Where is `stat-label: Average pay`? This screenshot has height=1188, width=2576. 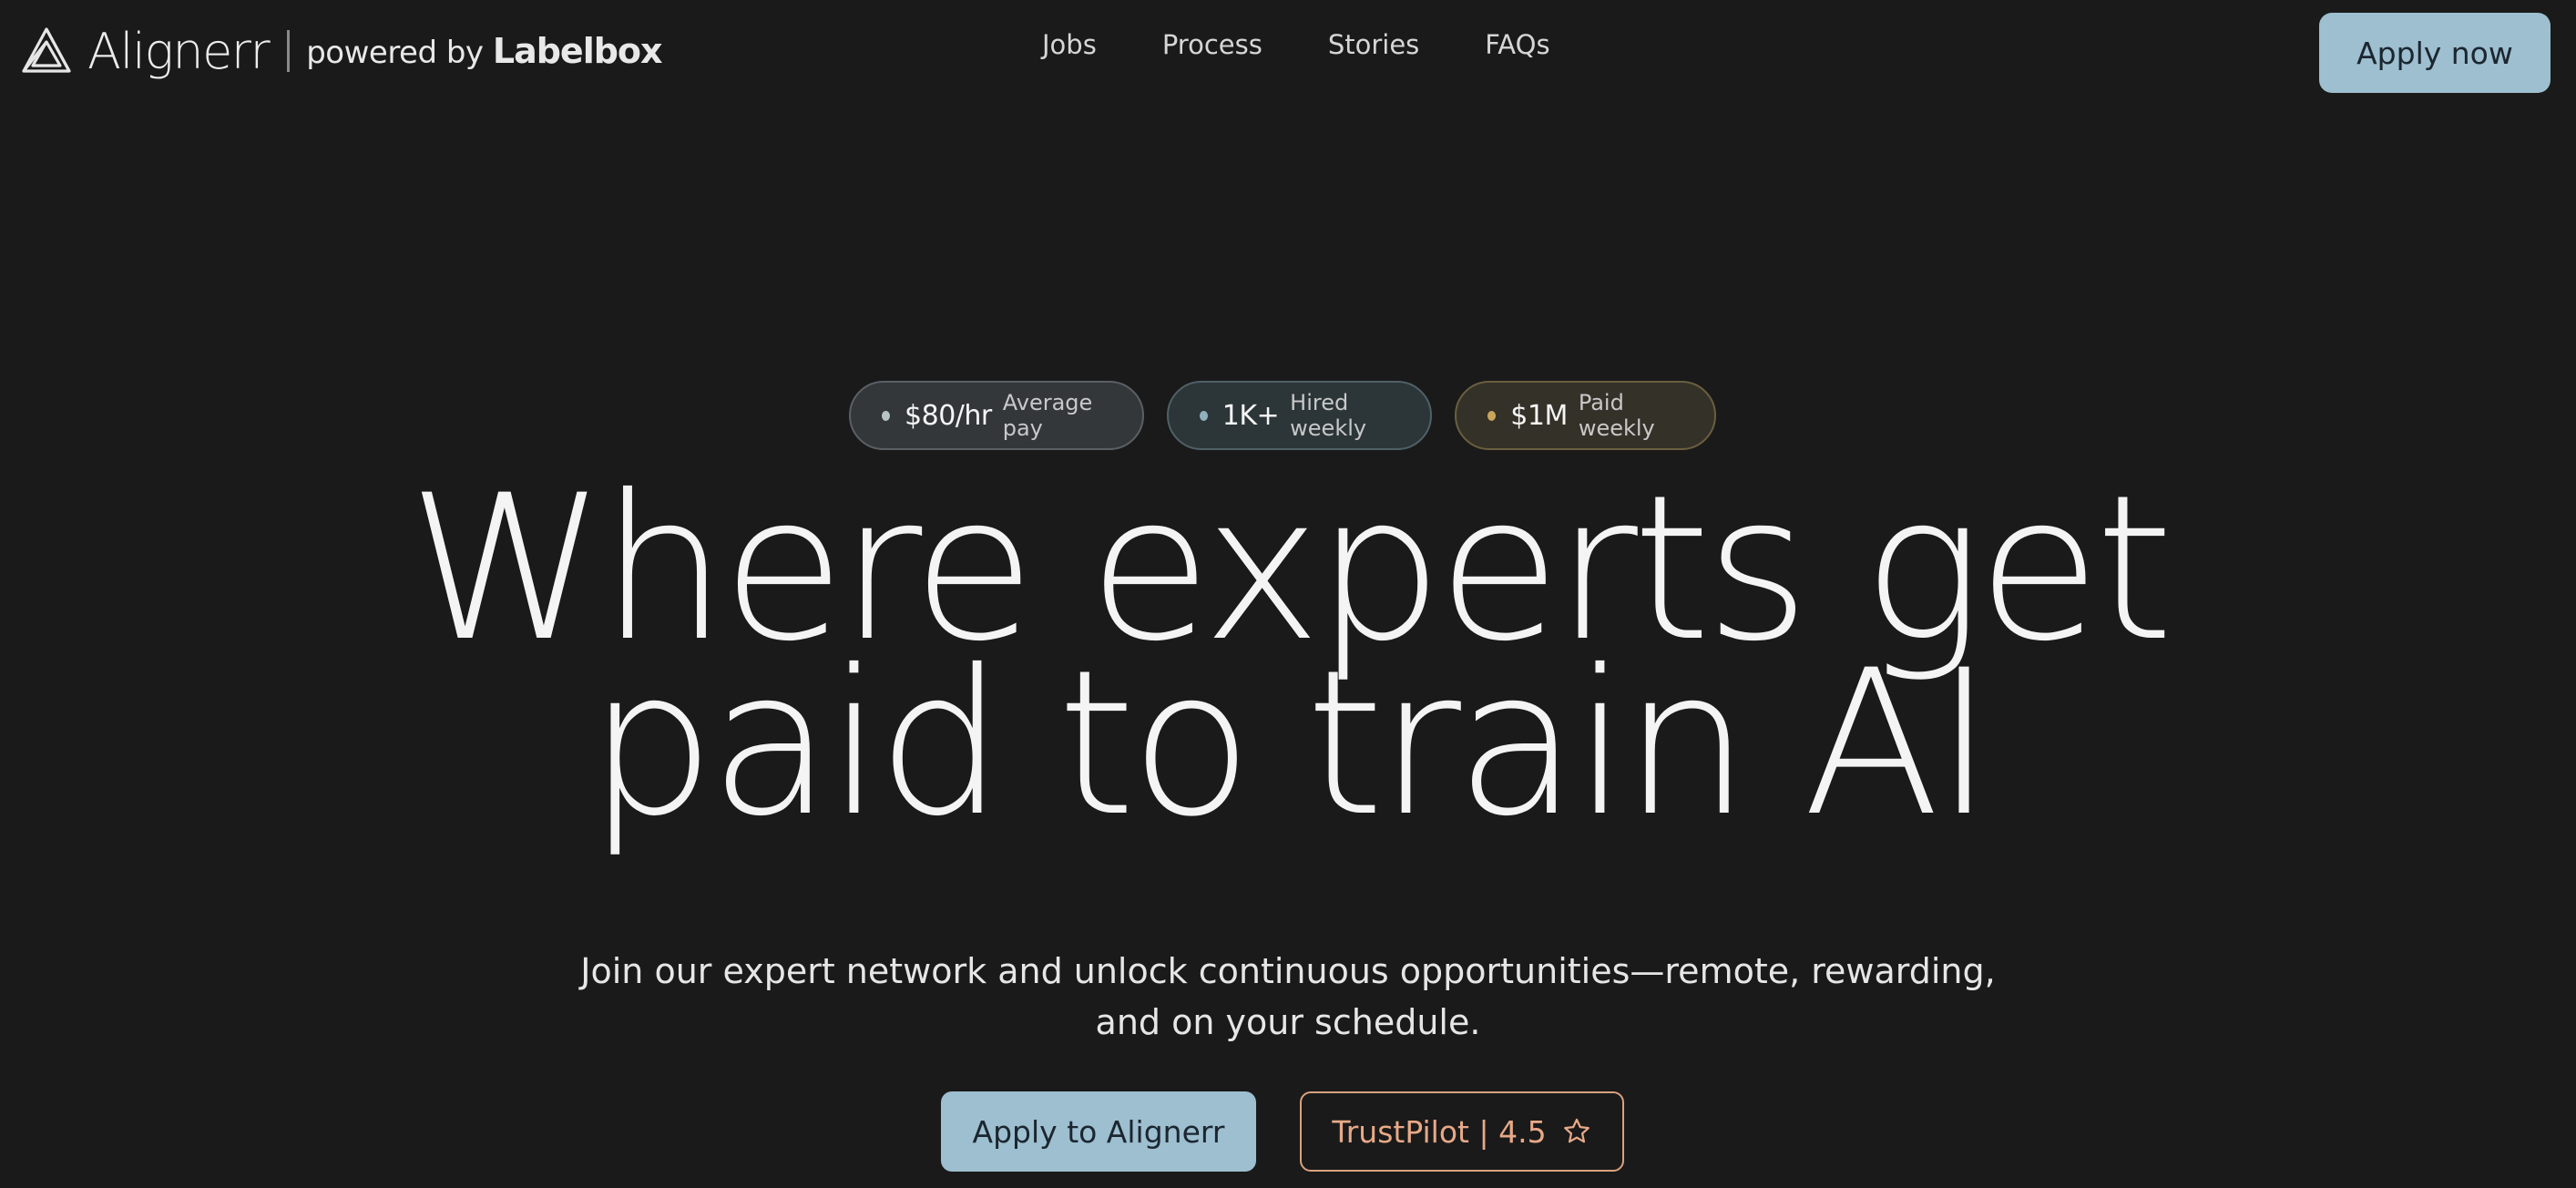
stat-label: Average pay is located at coordinates (1047, 415).